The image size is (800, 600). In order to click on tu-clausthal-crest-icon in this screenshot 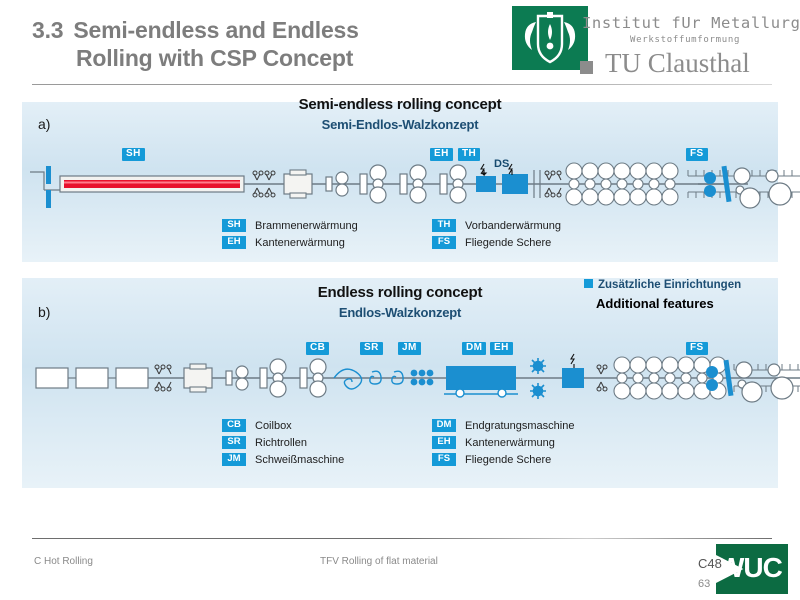, I will do `click(550, 38)`.